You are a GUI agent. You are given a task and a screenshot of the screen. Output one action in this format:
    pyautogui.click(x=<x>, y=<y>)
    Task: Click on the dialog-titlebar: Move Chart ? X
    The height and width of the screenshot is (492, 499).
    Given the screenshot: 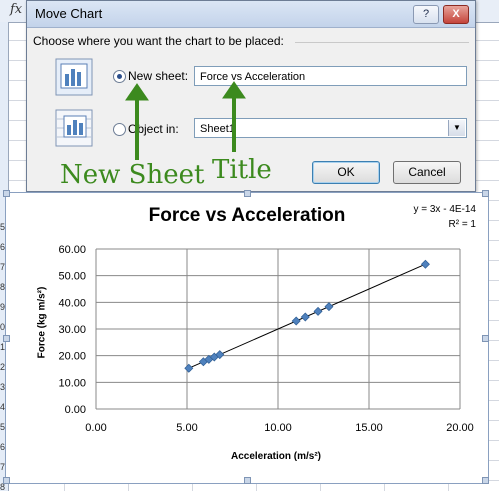 What is the action you would take?
    pyautogui.click(x=251, y=14)
    